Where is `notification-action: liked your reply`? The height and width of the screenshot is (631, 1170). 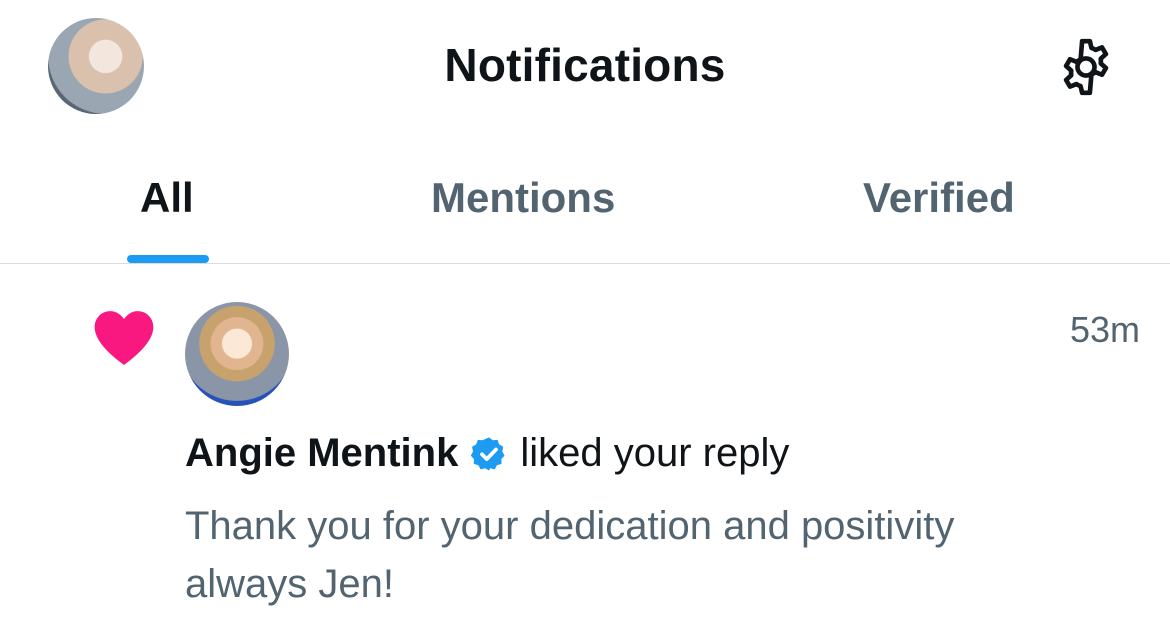 notification-action: liked your reply is located at coordinates (655, 453).